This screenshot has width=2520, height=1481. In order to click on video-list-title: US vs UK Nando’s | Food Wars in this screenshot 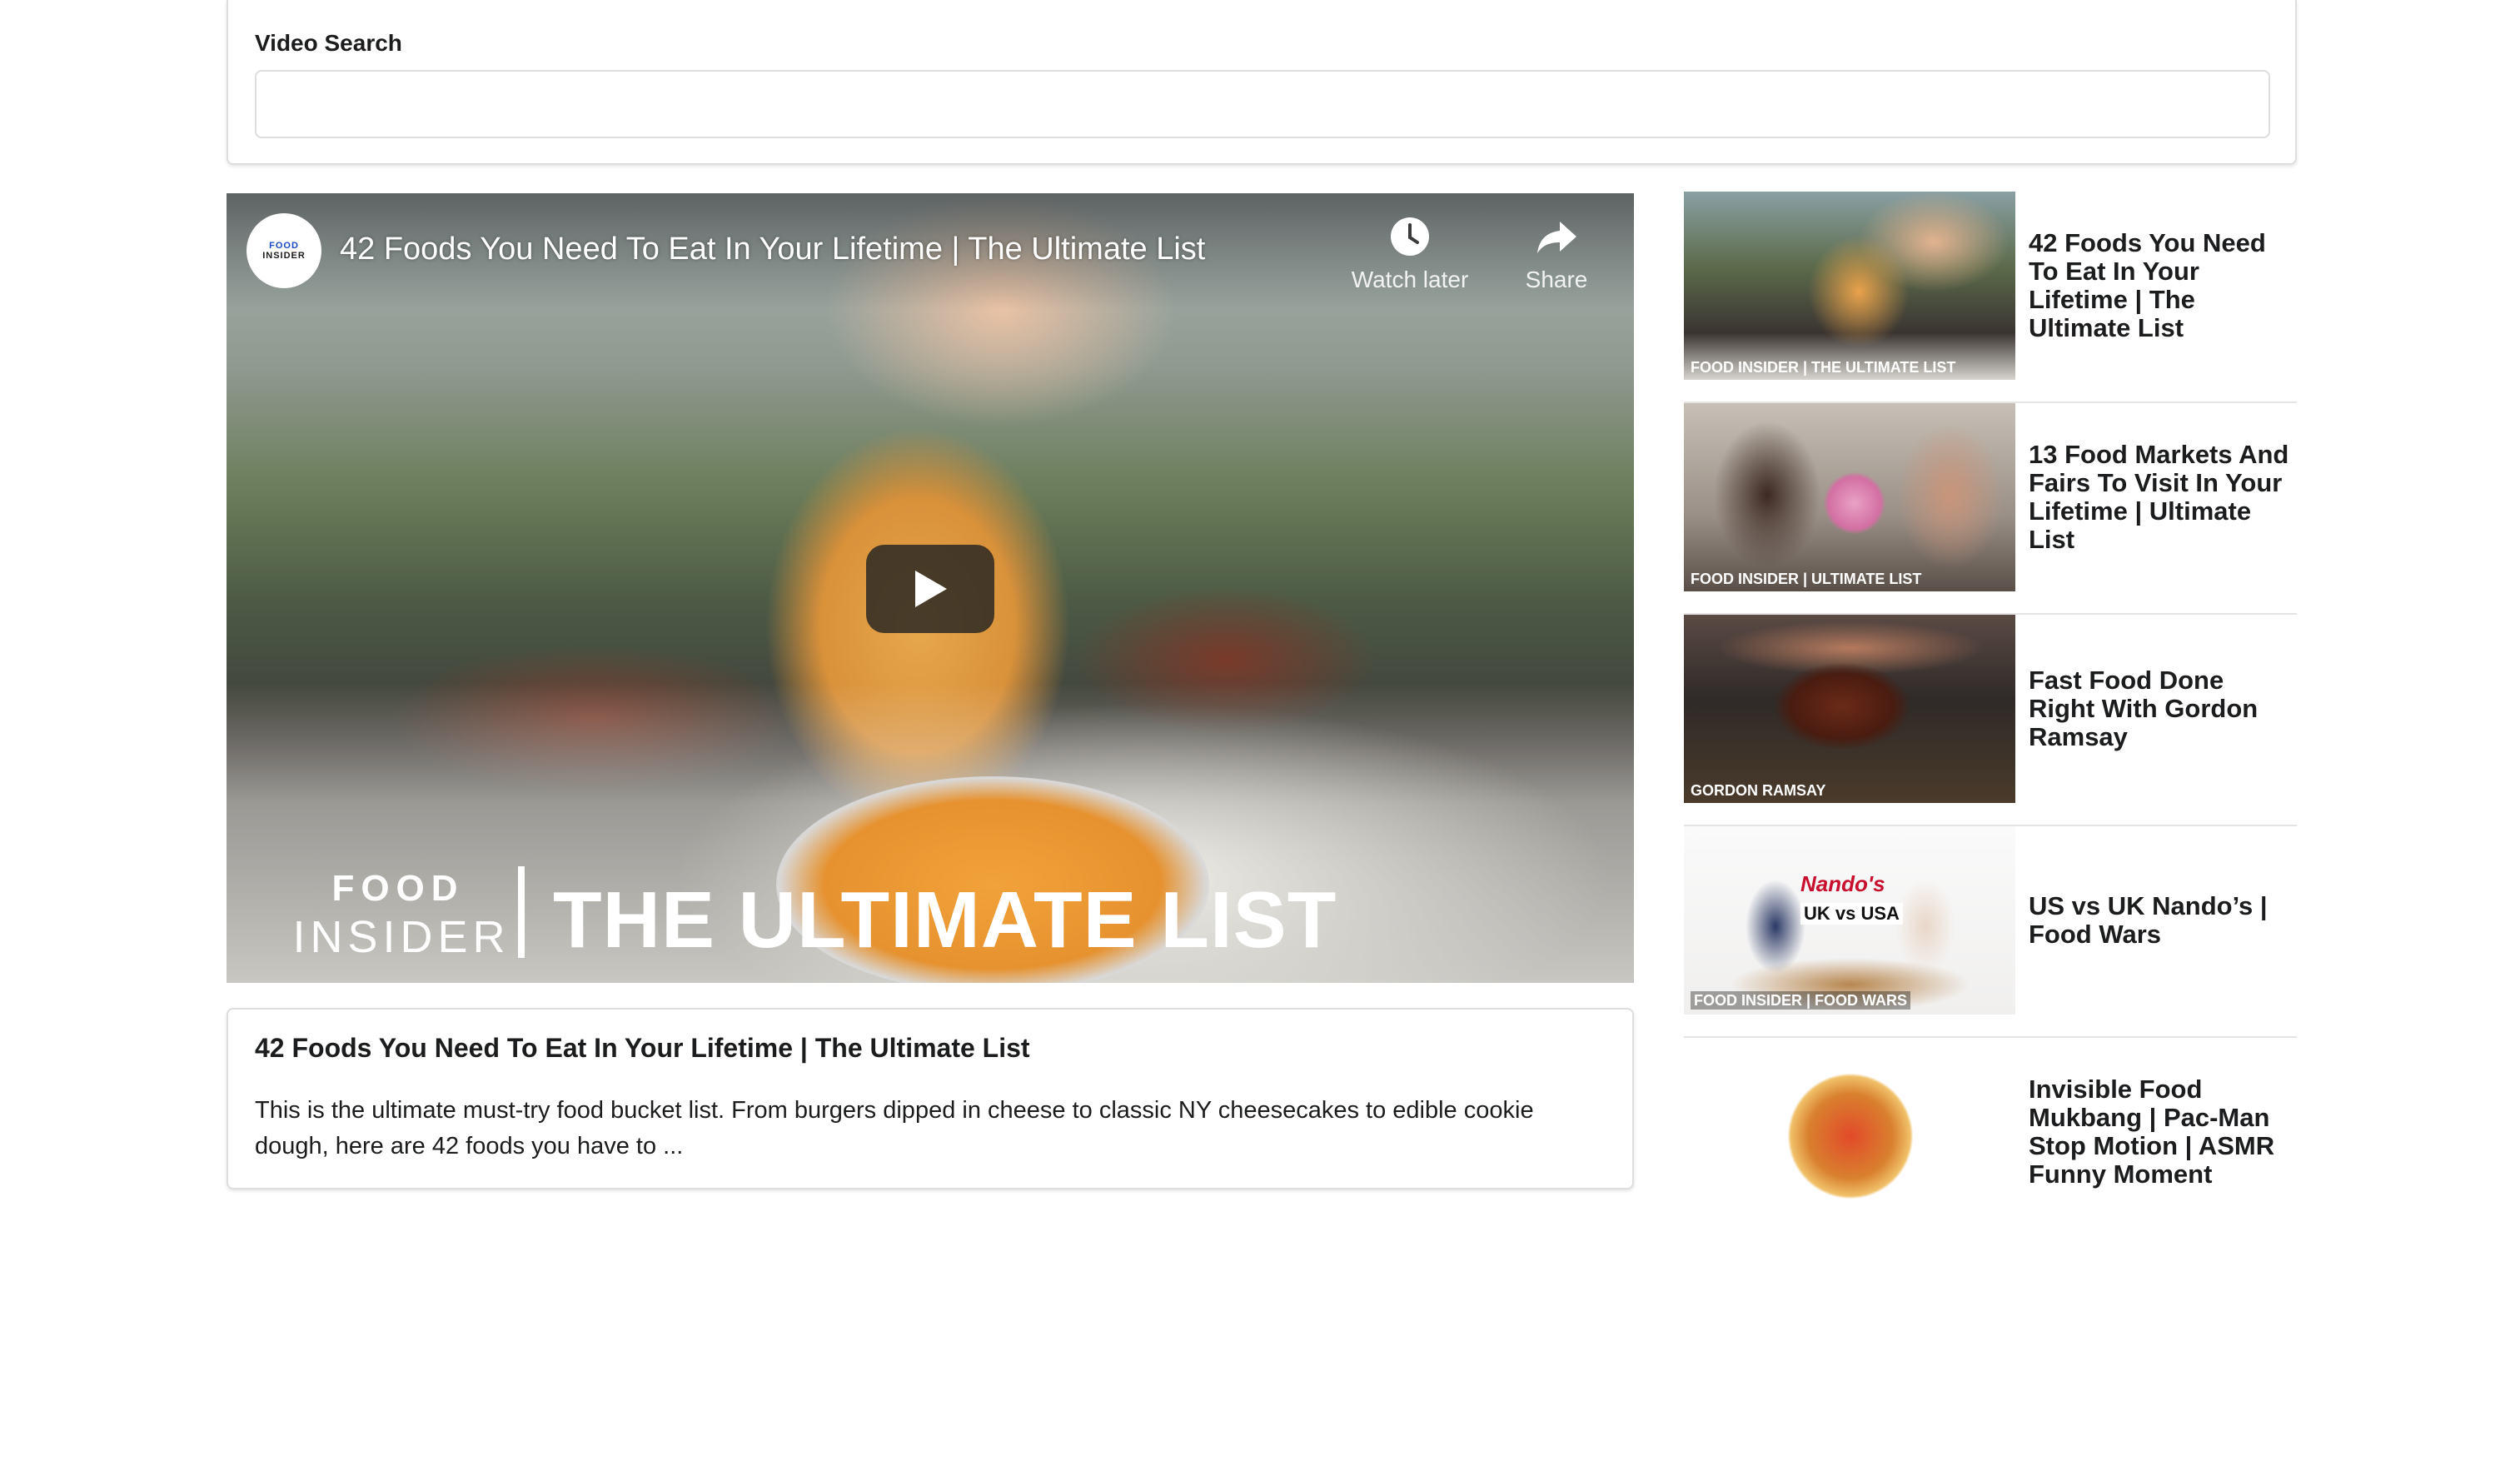, I will do `click(2163, 920)`.